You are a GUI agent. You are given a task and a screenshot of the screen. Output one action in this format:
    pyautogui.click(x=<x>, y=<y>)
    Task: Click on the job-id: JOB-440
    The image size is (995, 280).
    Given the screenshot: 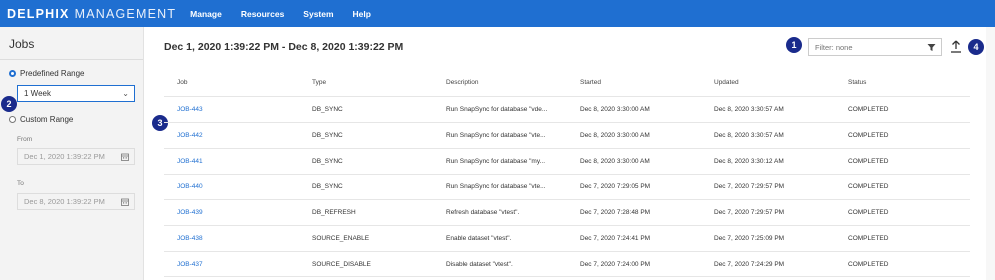 What is the action you would take?
    pyautogui.click(x=190, y=186)
    